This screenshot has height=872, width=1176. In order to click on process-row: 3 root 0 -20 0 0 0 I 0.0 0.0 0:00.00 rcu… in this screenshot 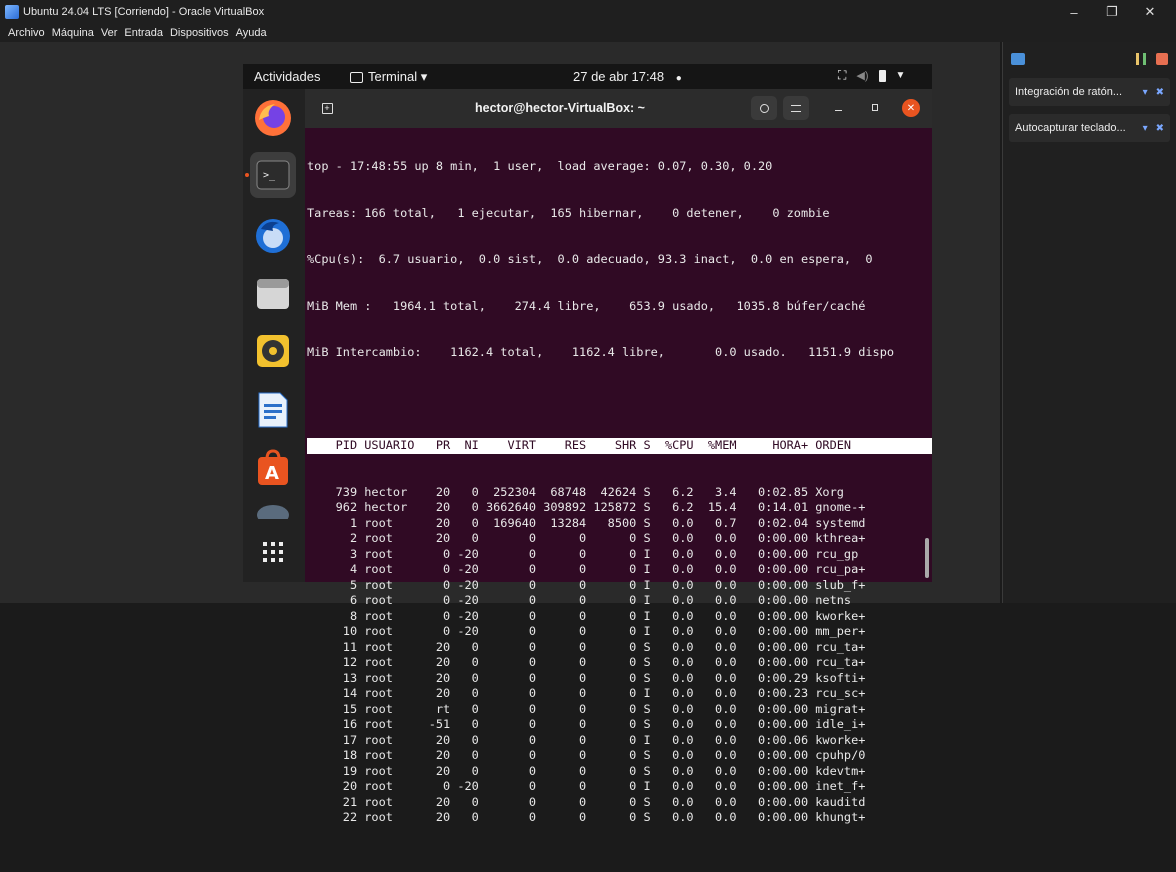, I will do `click(583, 553)`.